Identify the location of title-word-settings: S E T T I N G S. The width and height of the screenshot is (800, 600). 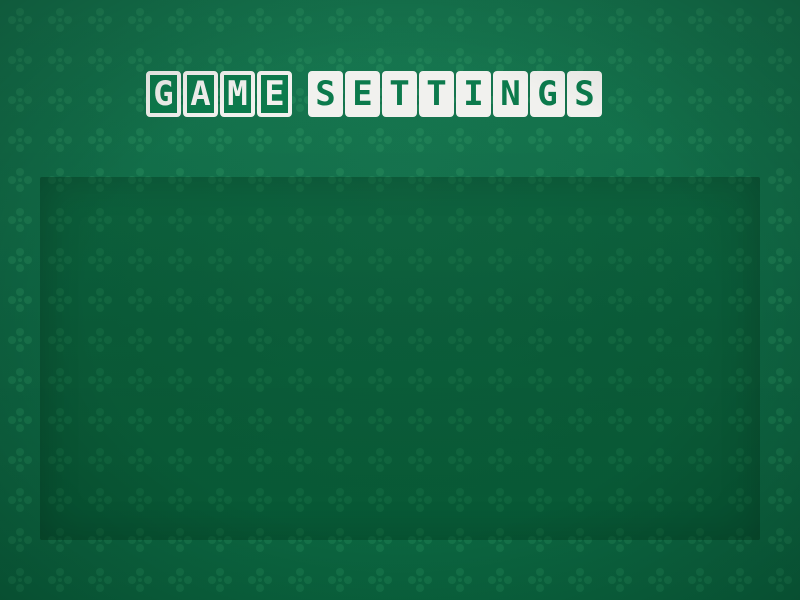
(455, 94).